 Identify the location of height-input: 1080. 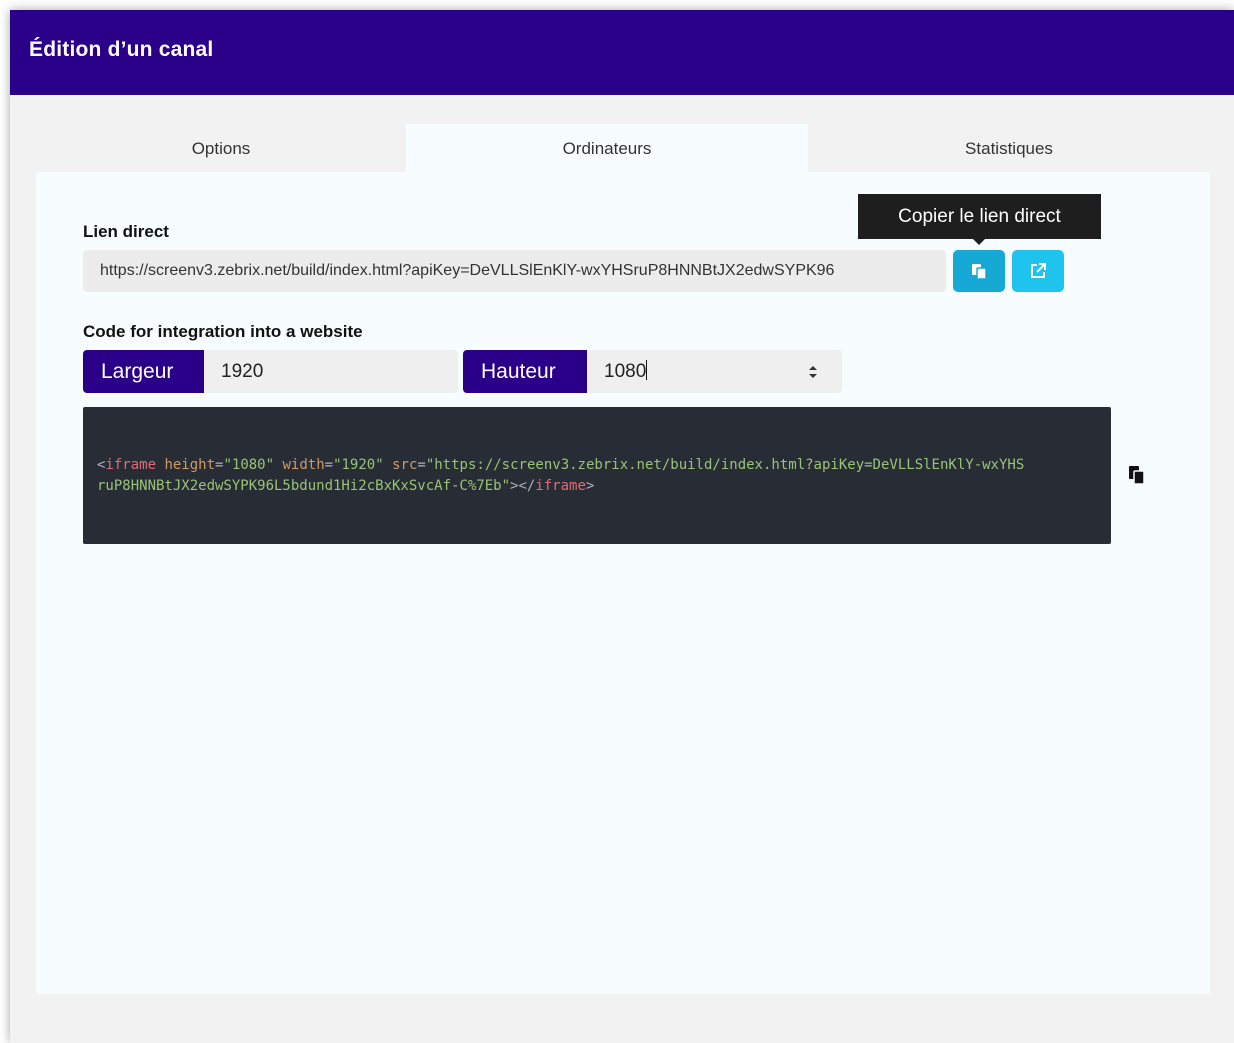
(714, 371).